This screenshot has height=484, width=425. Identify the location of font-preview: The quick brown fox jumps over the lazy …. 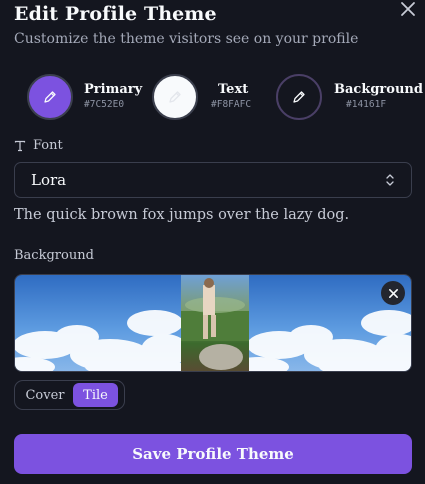
(182, 215).